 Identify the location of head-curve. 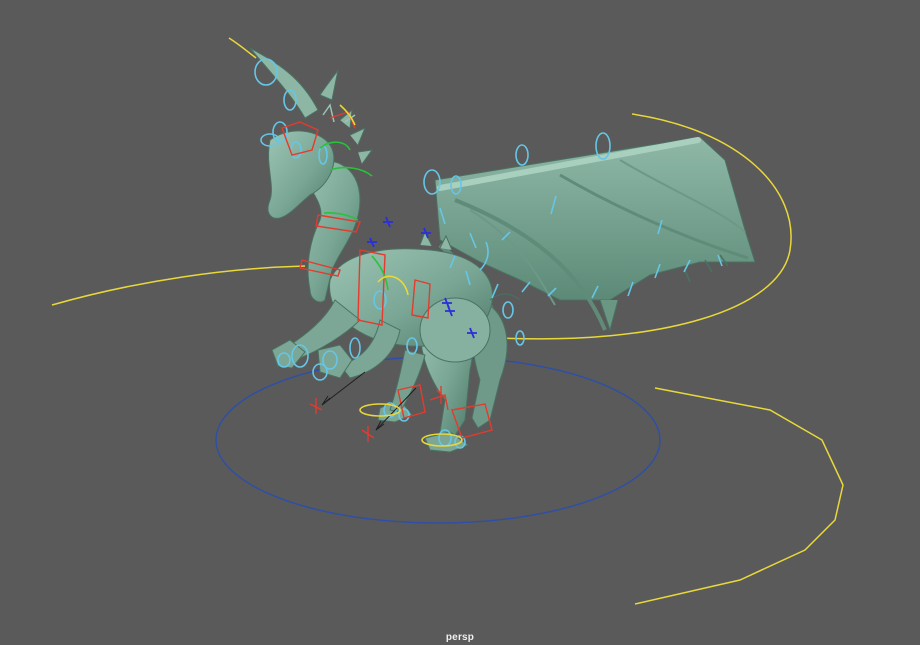
(242, 48).